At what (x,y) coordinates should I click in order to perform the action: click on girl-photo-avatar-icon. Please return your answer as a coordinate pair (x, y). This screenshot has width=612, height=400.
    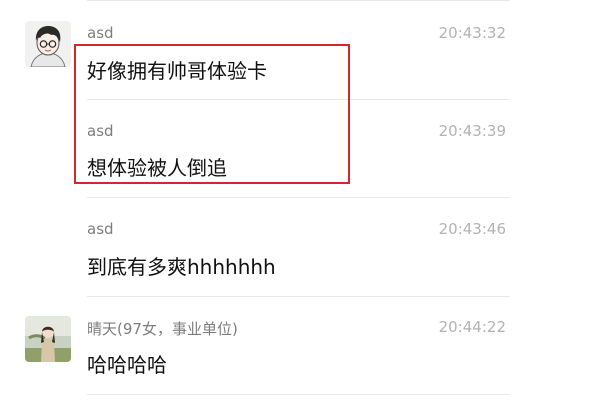
    Looking at the image, I should click on (48, 339).